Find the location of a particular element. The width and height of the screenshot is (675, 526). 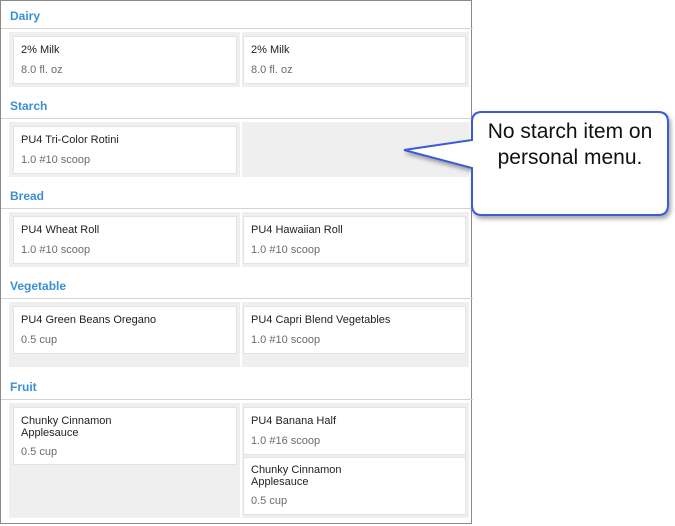

menu-item-card: PU4 Wheat Roll 1.0 #10 scoop is located at coordinates (125, 240).